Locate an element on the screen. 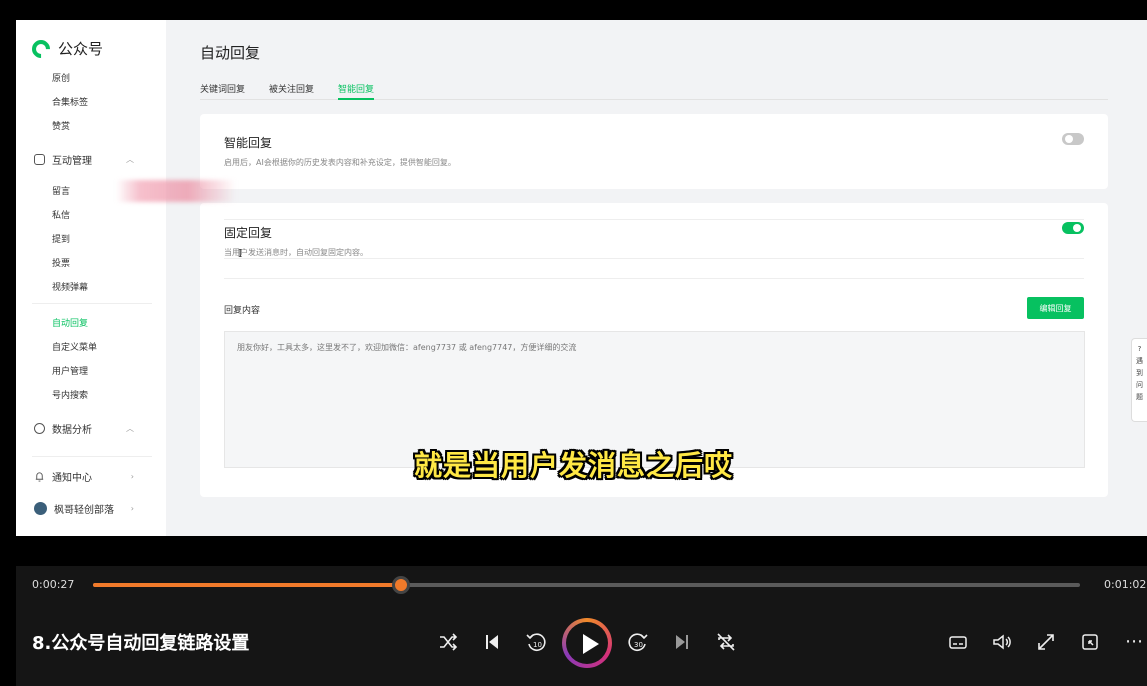 This screenshot has width=1147, height=686. wechat-official-logo-icon is located at coordinates (41, 48).